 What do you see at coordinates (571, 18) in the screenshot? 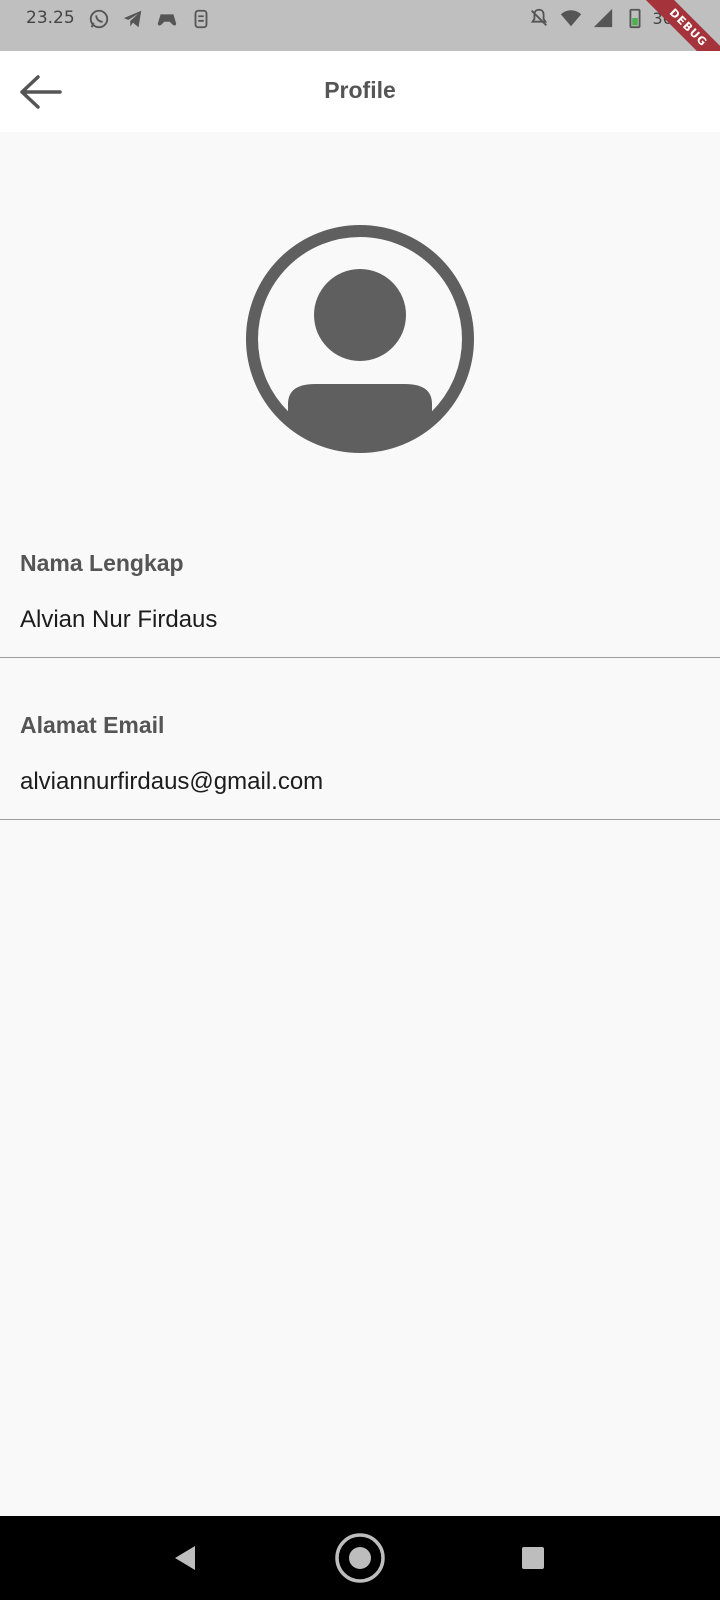
I see `wifi-icon` at bounding box center [571, 18].